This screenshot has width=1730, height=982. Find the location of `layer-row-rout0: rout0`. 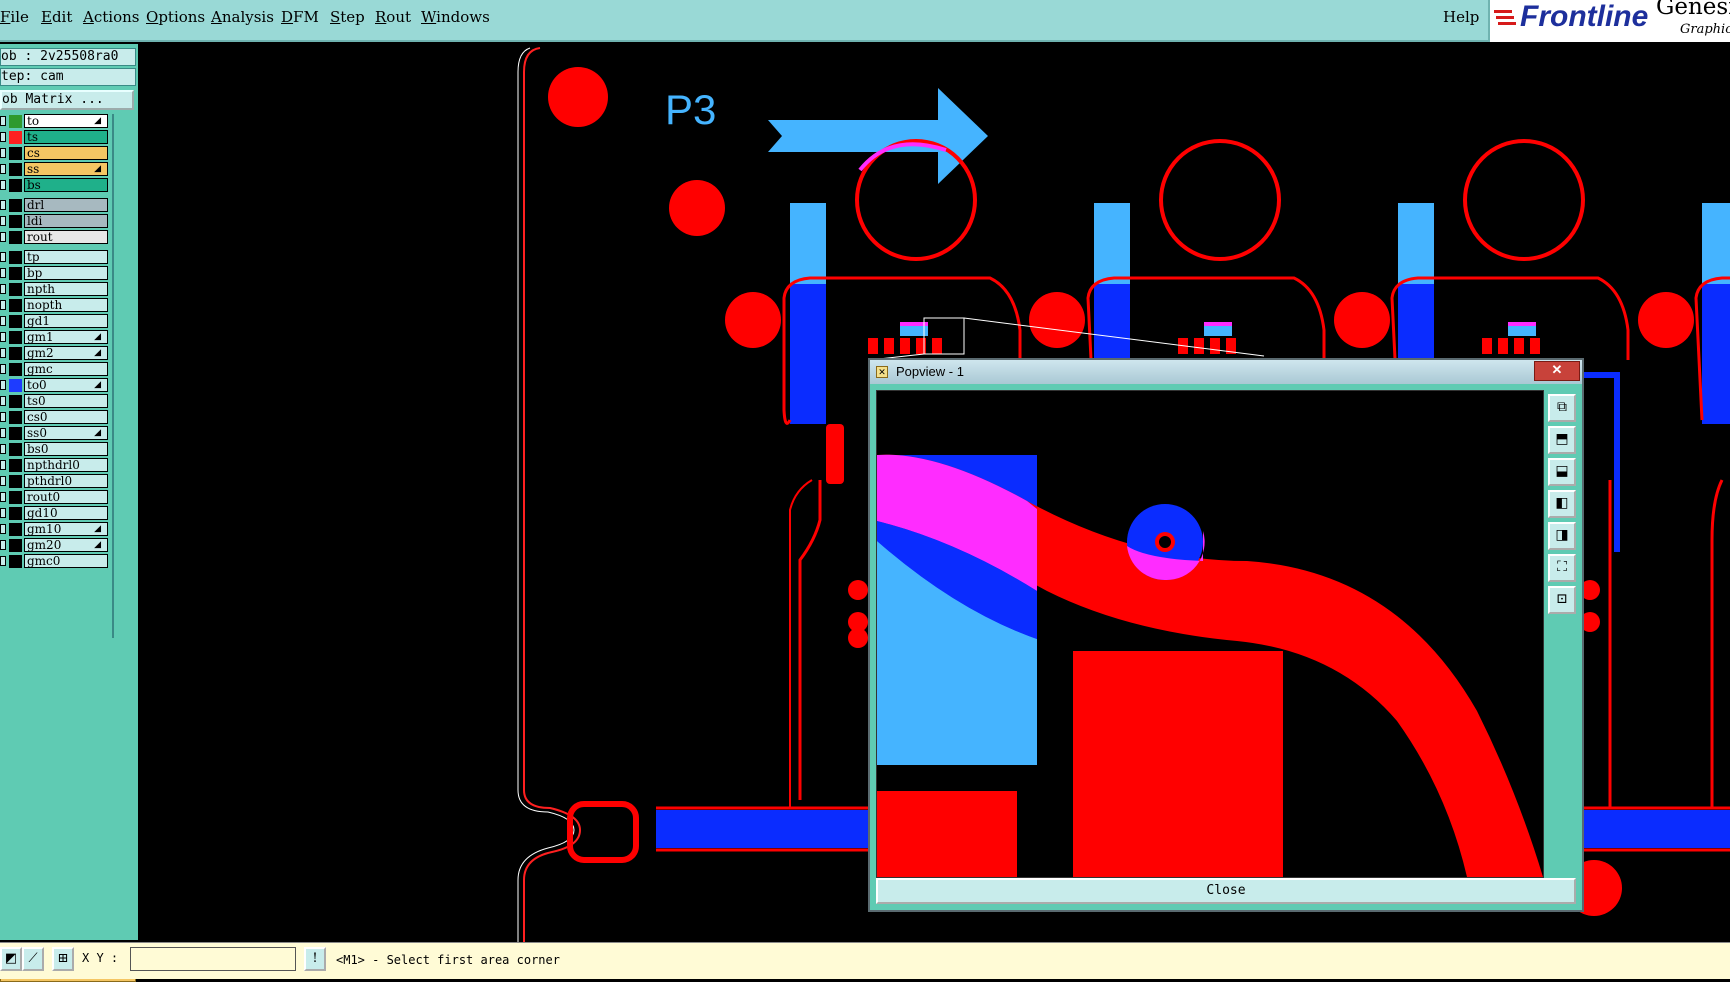

layer-row-rout0: rout0 is located at coordinates (55, 497).